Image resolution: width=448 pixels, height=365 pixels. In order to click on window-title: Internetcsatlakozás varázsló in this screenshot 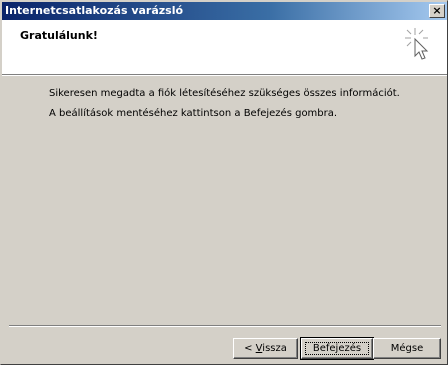, I will do `click(94, 10)`.